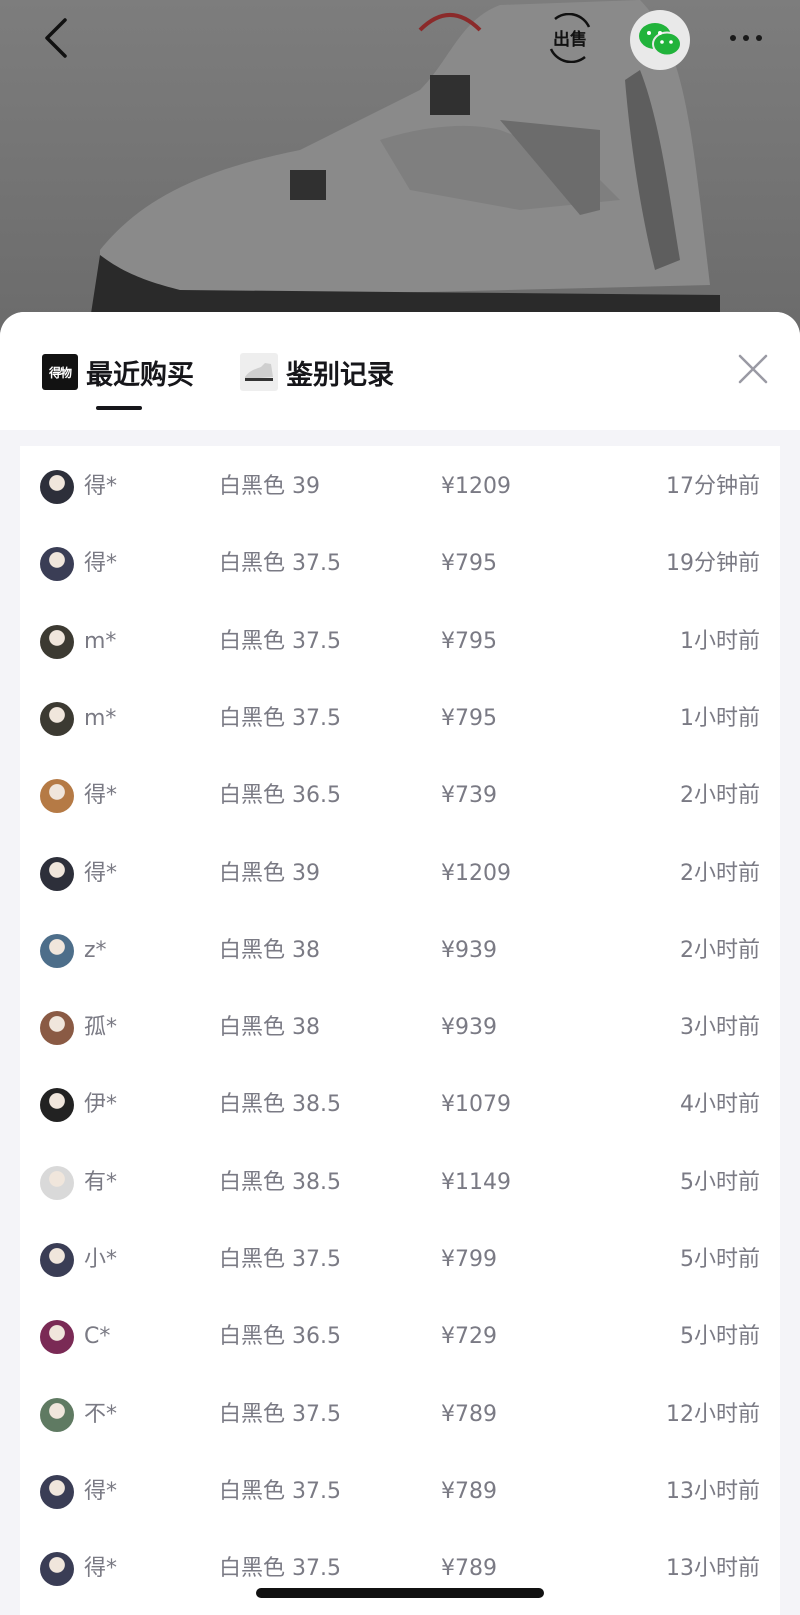 This screenshot has width=800, height=1615. I want to click on purchase-row: C* 白黑色 36.5 ¥729 5小时前, so click(400, 1336).